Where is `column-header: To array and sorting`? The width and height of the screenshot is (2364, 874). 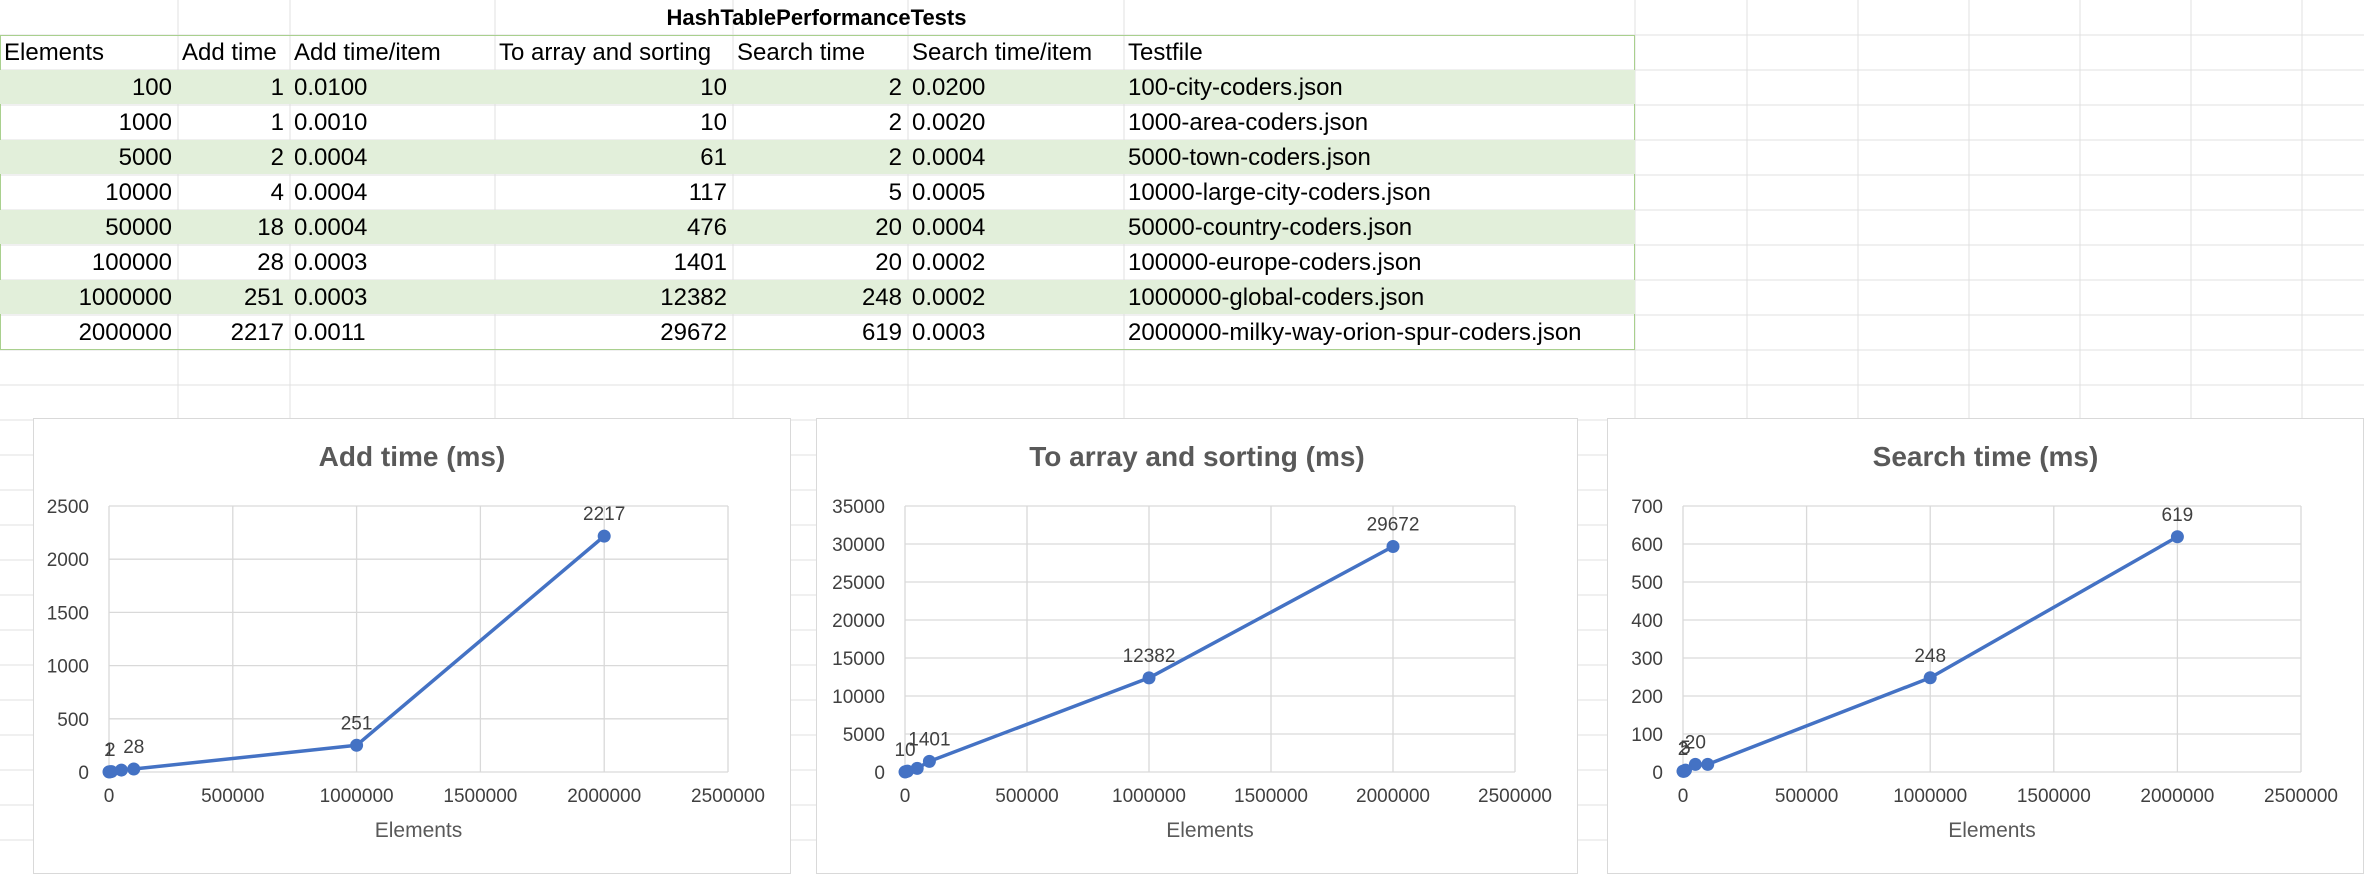
column-header: To array and sorting is located at coordinates (614, 52).